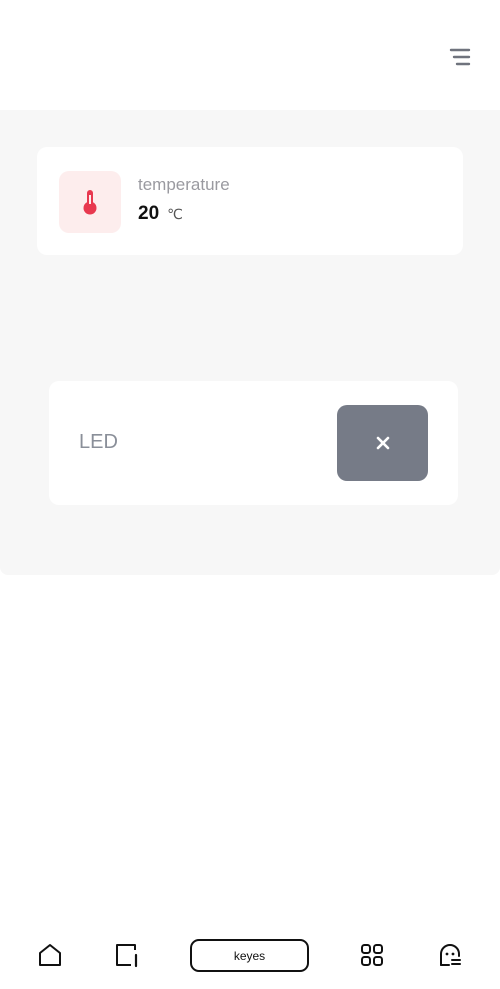  I want to click on close-icon, so click(382, 443).